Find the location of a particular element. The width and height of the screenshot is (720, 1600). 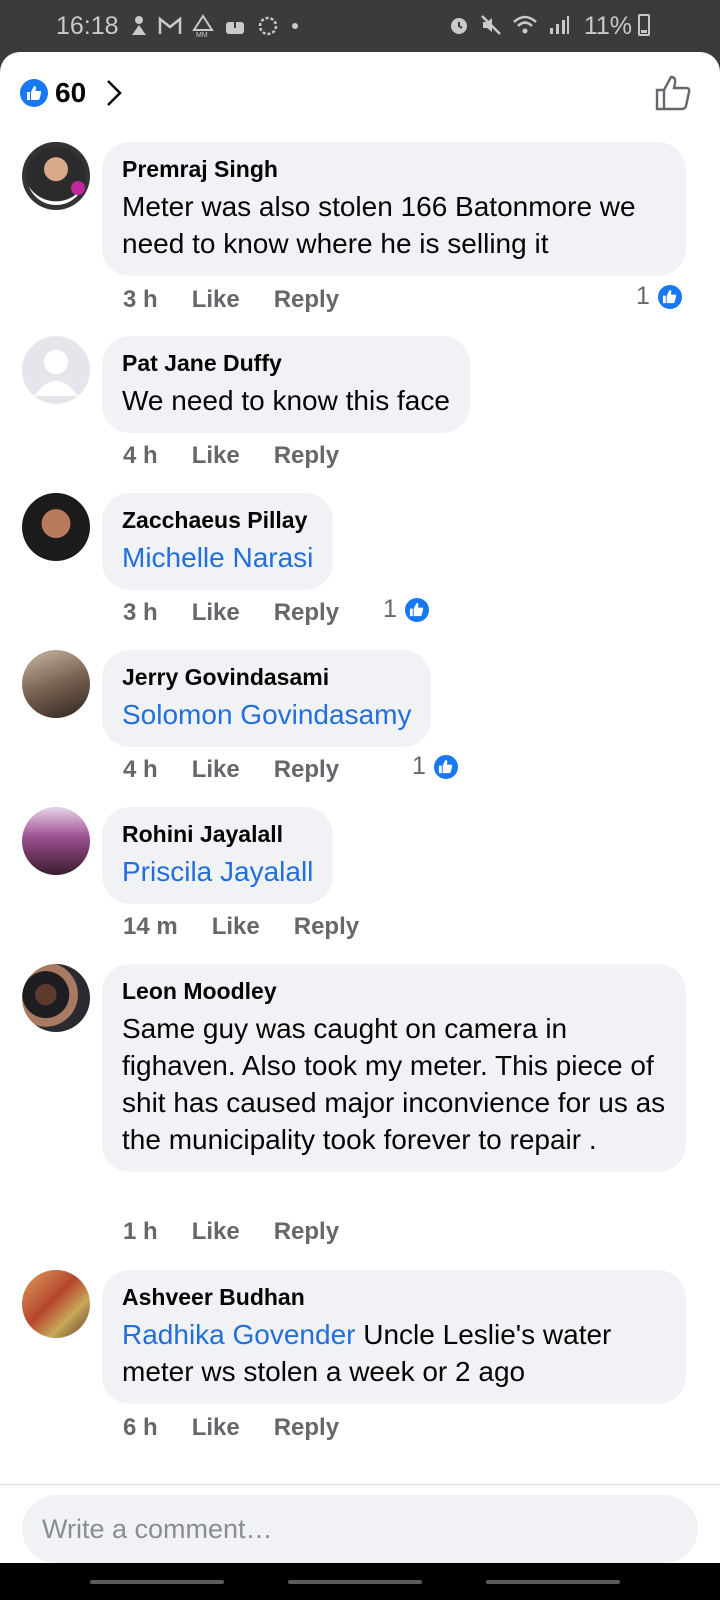

system-nav-bar is located at coordinates (360, 1581).